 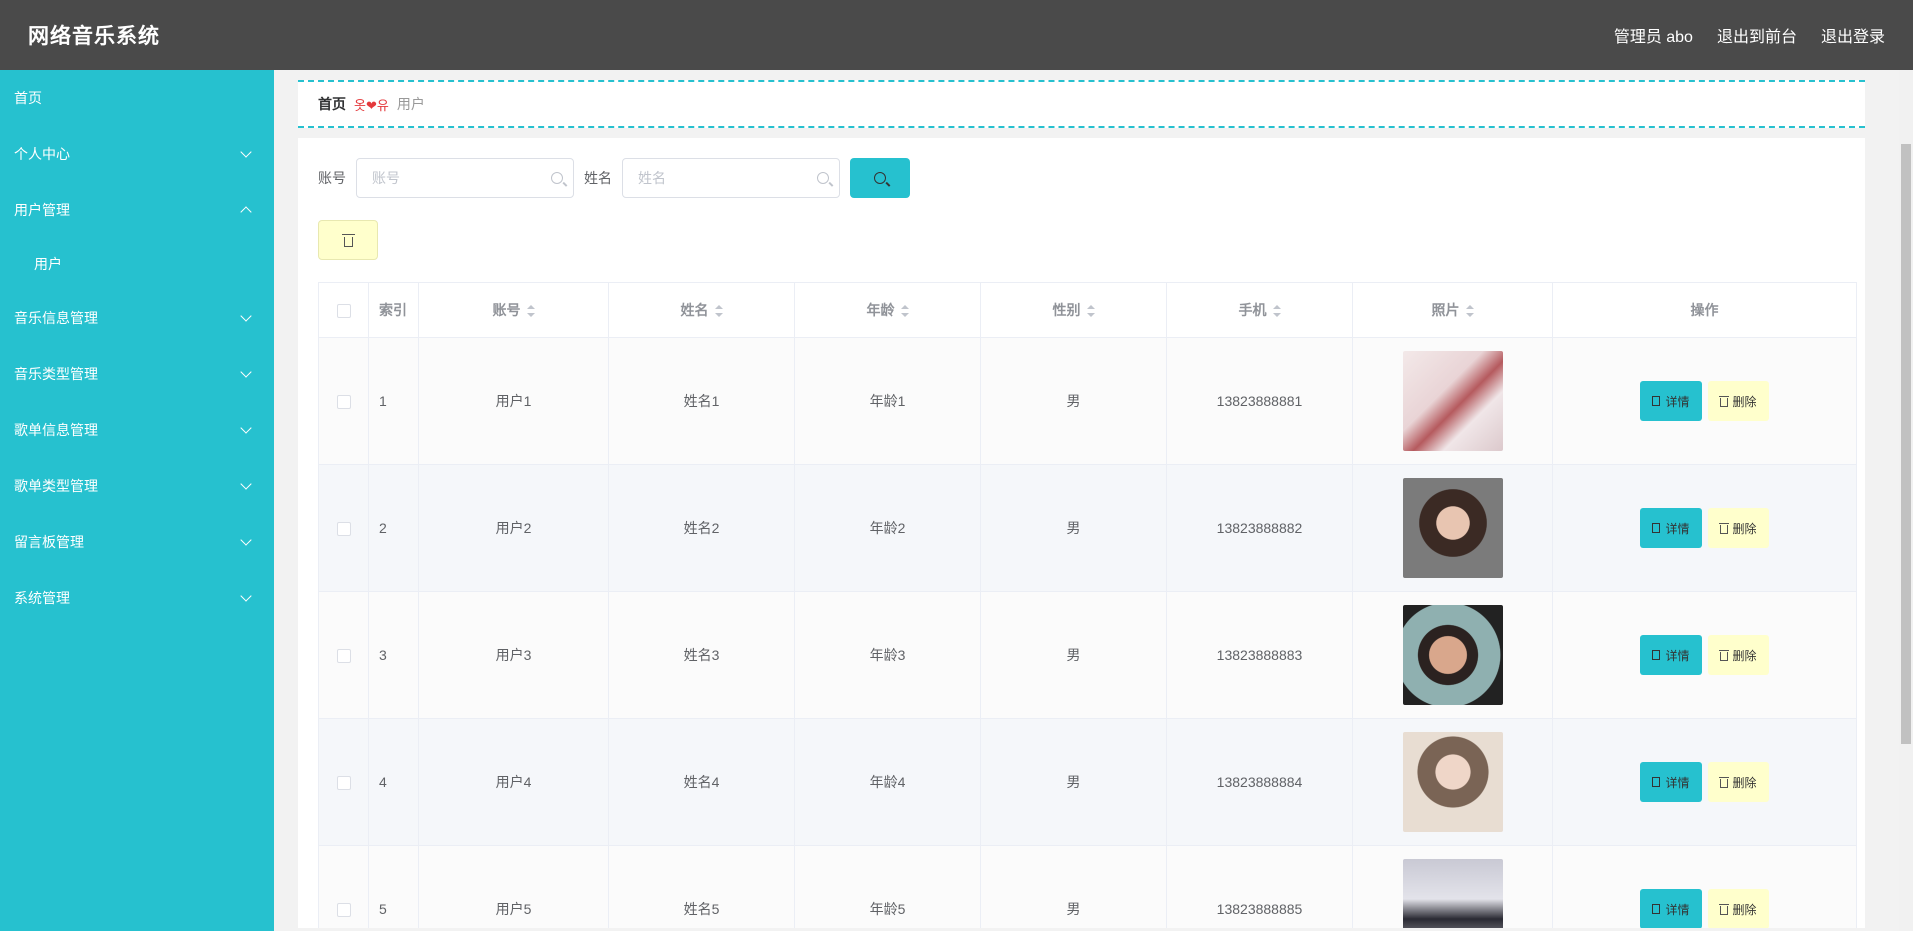 I want to click on header-gender: 性别, so click(x=1073, y=310).